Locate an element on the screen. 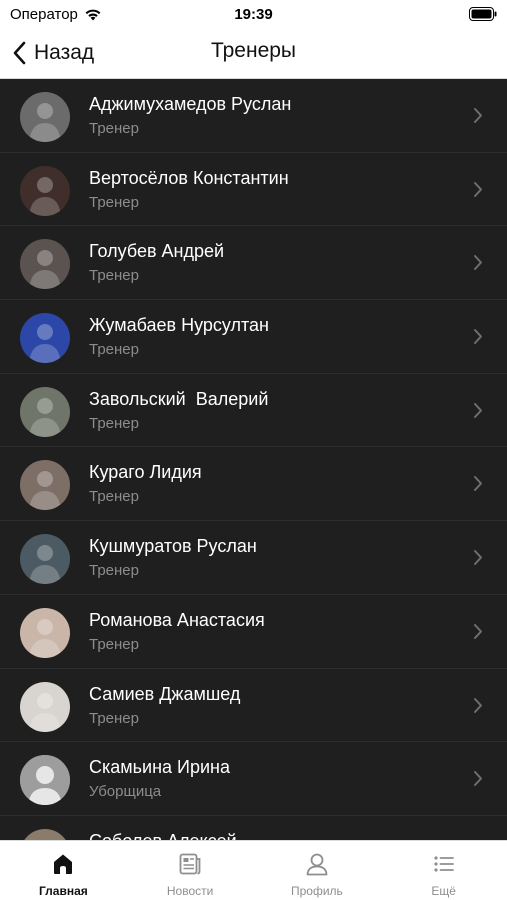 The height and width of the screenshot is (900, 507). tab-more-label: Ещё is located at coordinates (443, 891).